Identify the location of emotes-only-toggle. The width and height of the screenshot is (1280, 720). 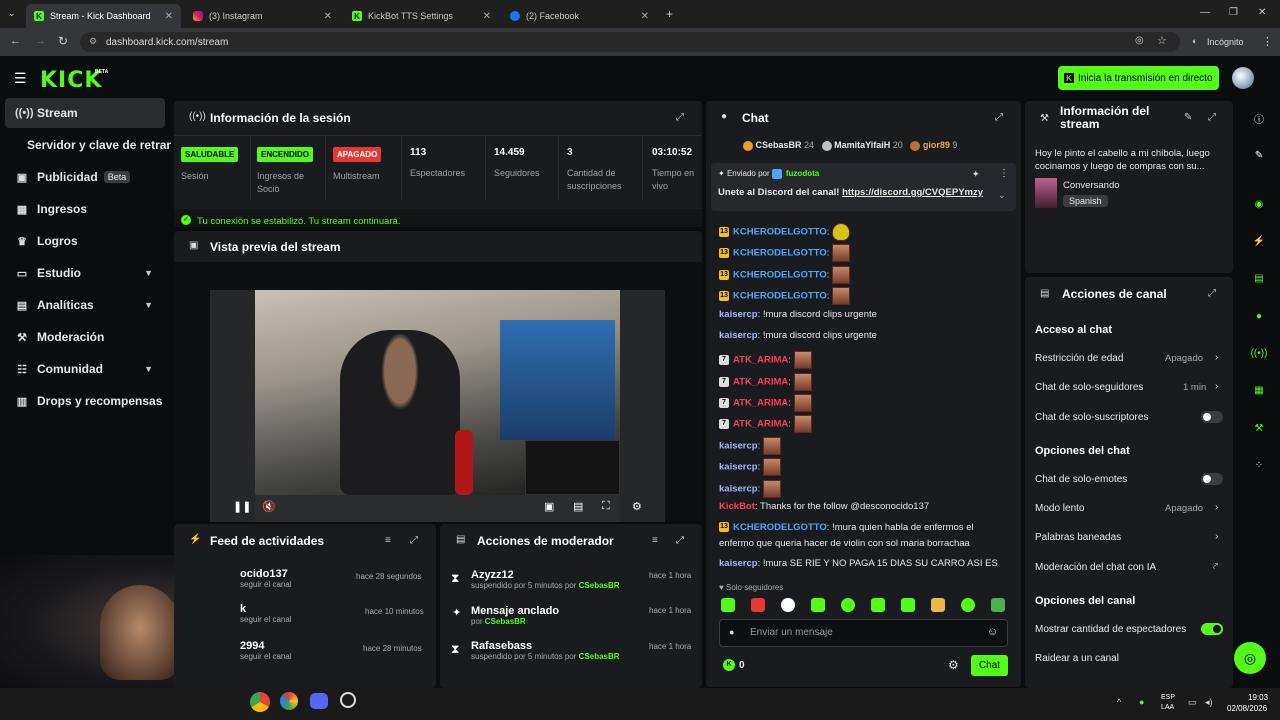
(1212, 479).